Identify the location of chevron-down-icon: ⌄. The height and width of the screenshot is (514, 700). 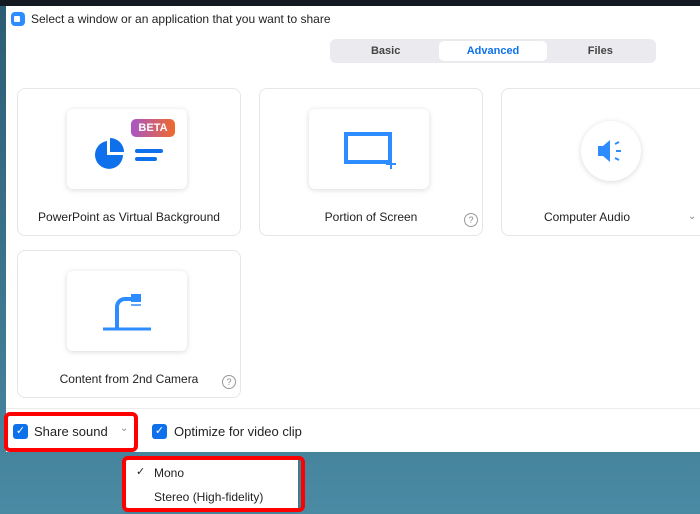
(692, 216).